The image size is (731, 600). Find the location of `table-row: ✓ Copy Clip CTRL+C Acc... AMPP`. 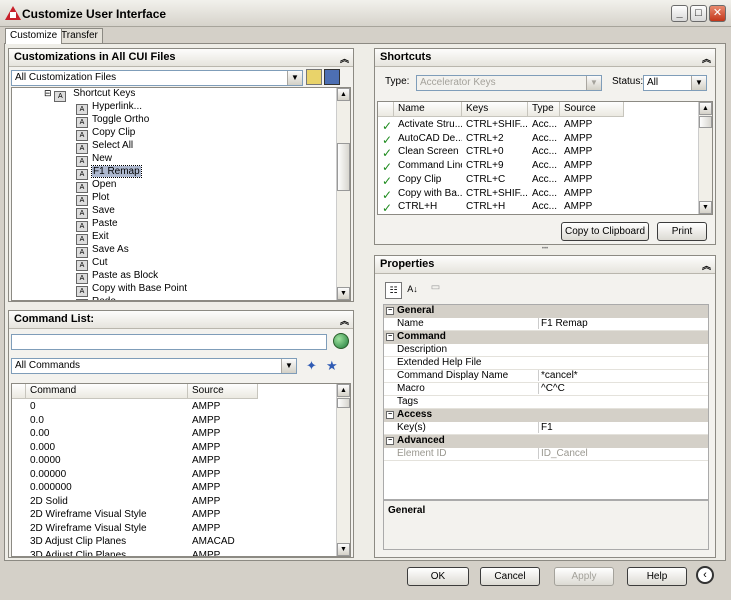

table-row: ✓ Copy Clip CTRL+C Acc... AMPP is located at coordinates (538, 181).